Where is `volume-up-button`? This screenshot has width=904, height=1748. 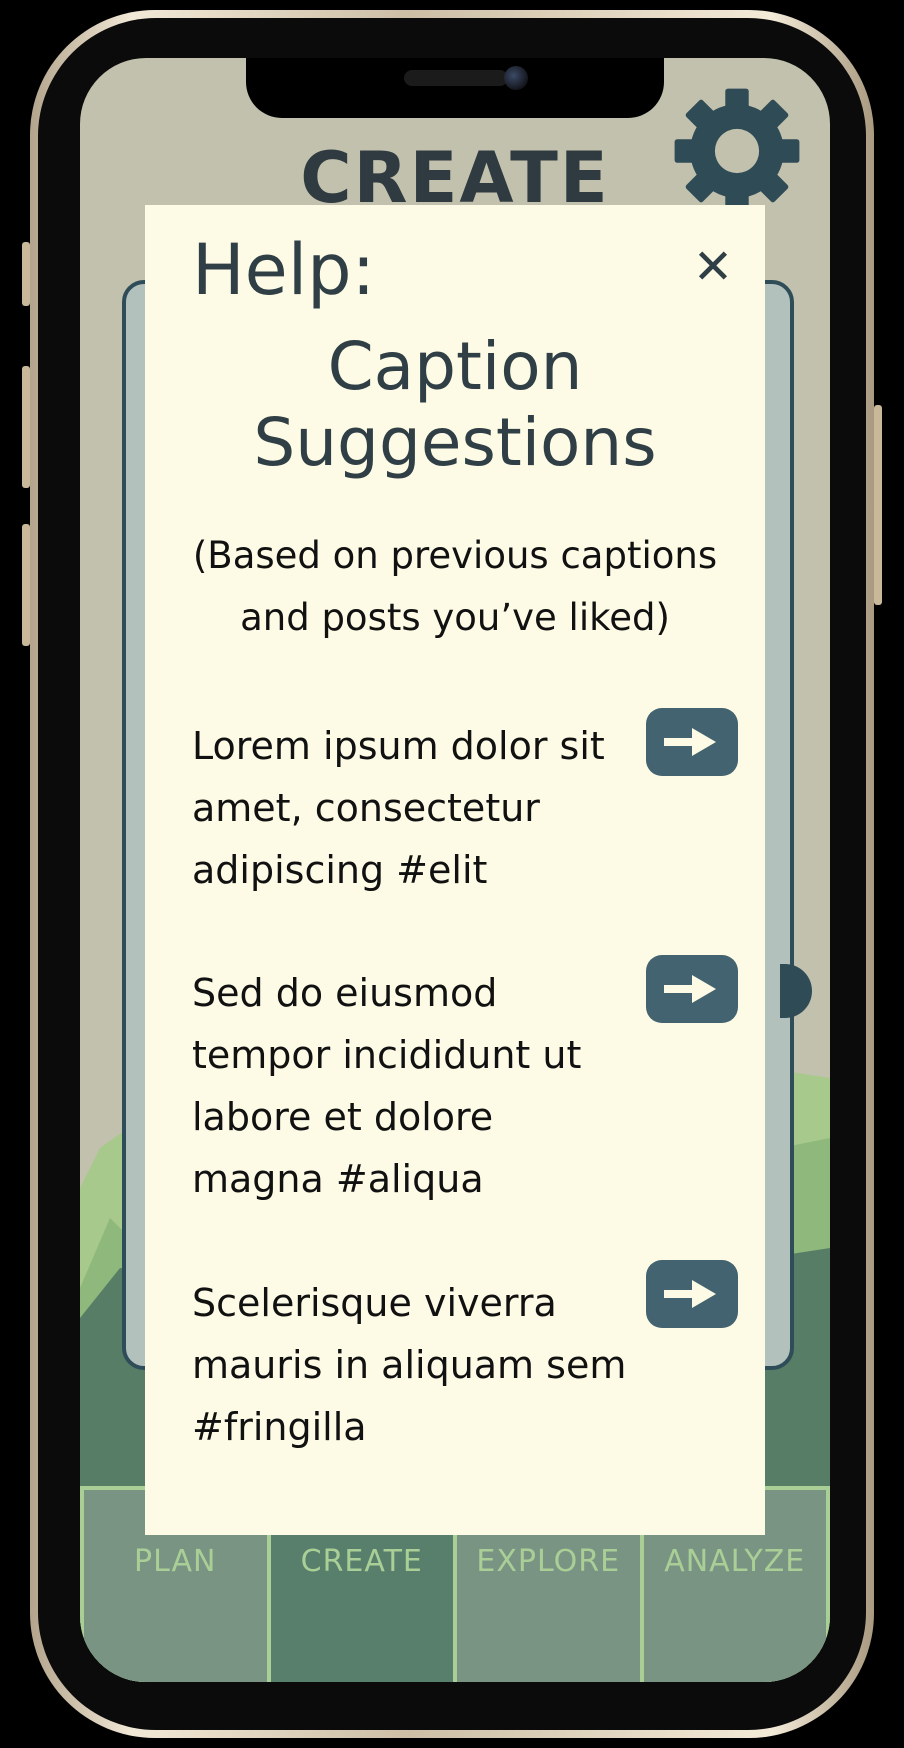
volume-up-button is located at coordinates (26, 427).